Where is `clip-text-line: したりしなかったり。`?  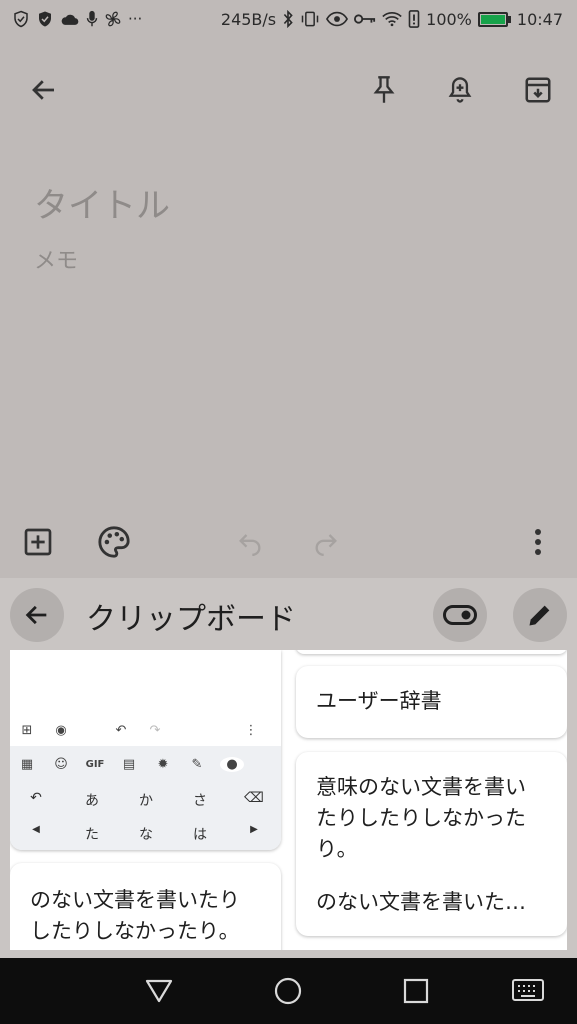 clip-text-line: したりしなかったり。 is located at coordinates (135, 931).